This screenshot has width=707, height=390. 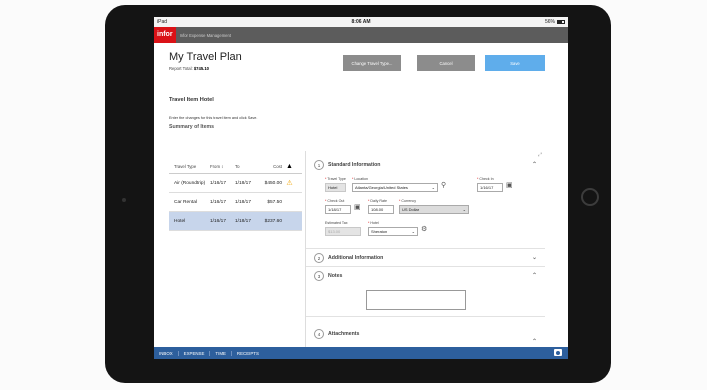 I want to click on status-bar: iPad 8:06 AM 56%, so click(x=361, y=22).